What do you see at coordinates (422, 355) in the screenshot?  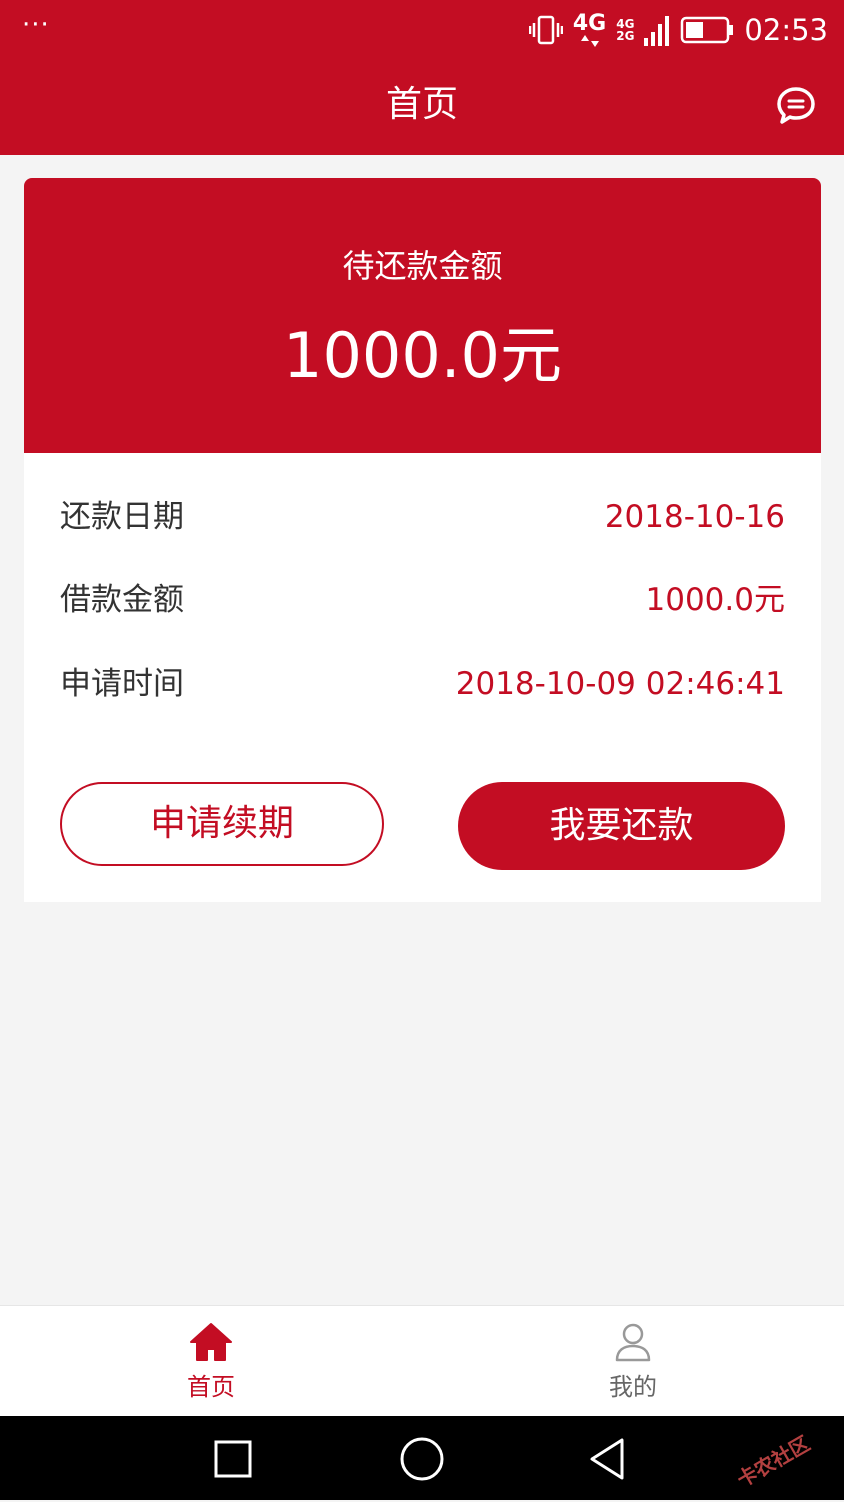 I see `pending-amount-value: 1000.0元` at bounding box center [422, 355].